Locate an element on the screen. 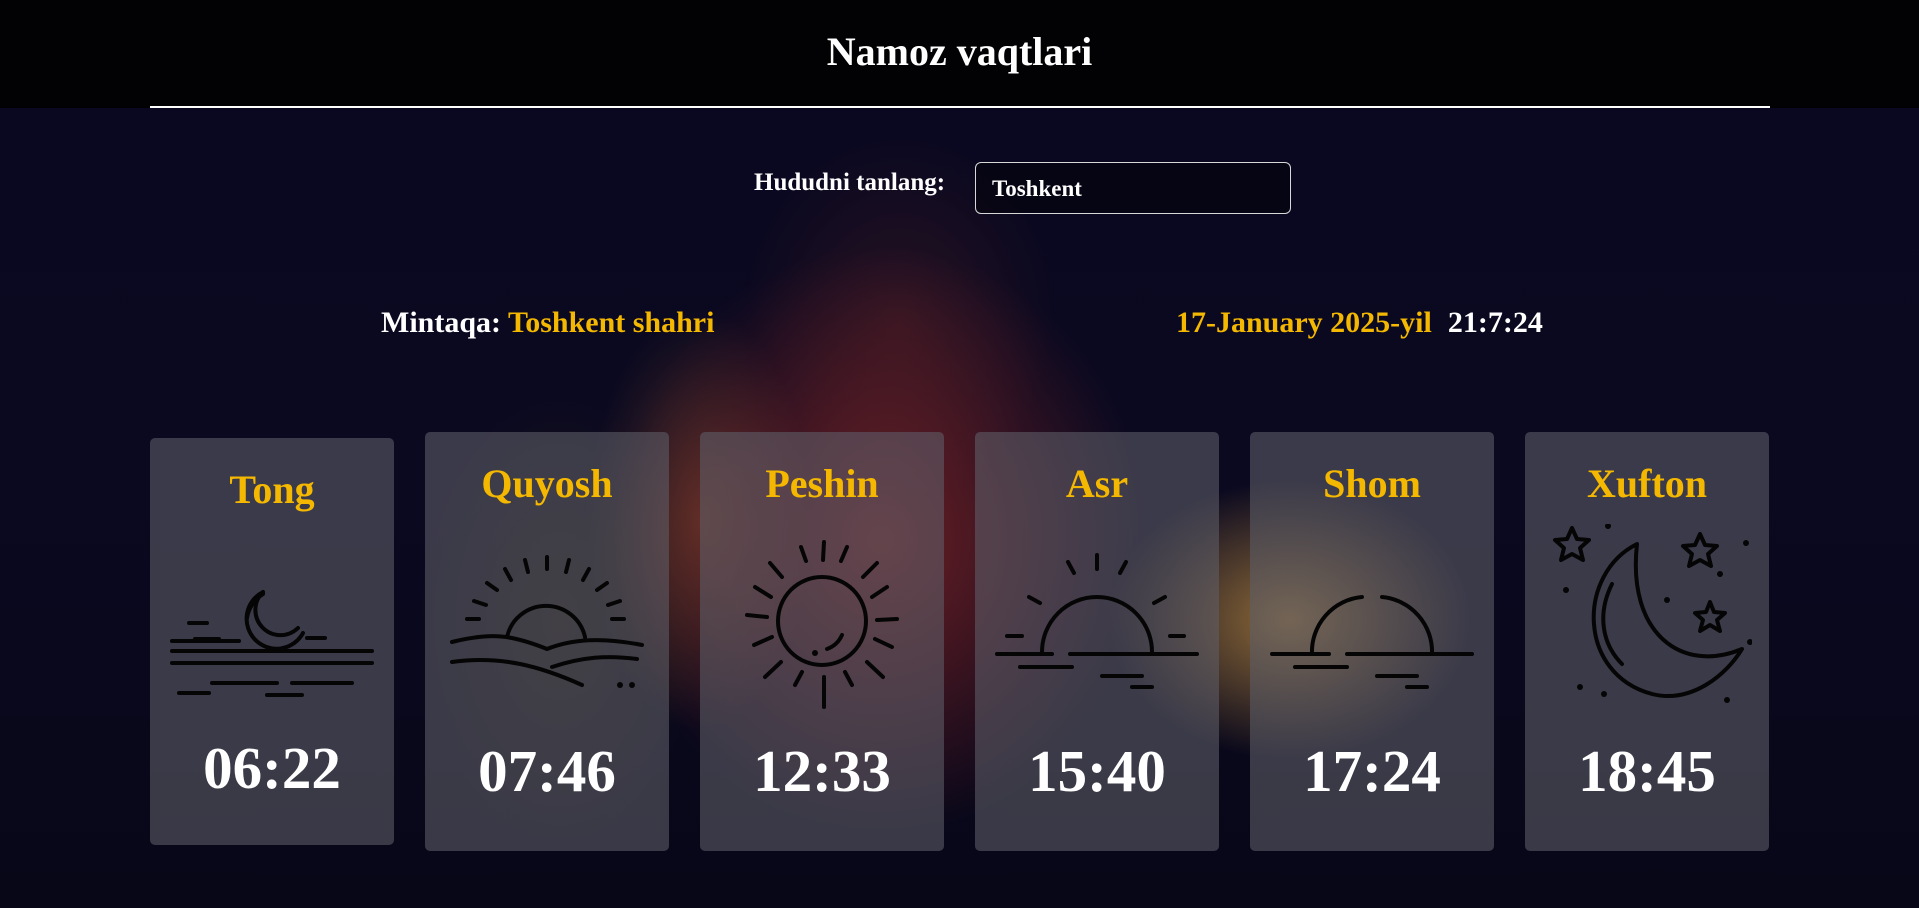 This screenshot has height=908, width=1919. prayer-name: Peshin is located at coordinates (822, 483).